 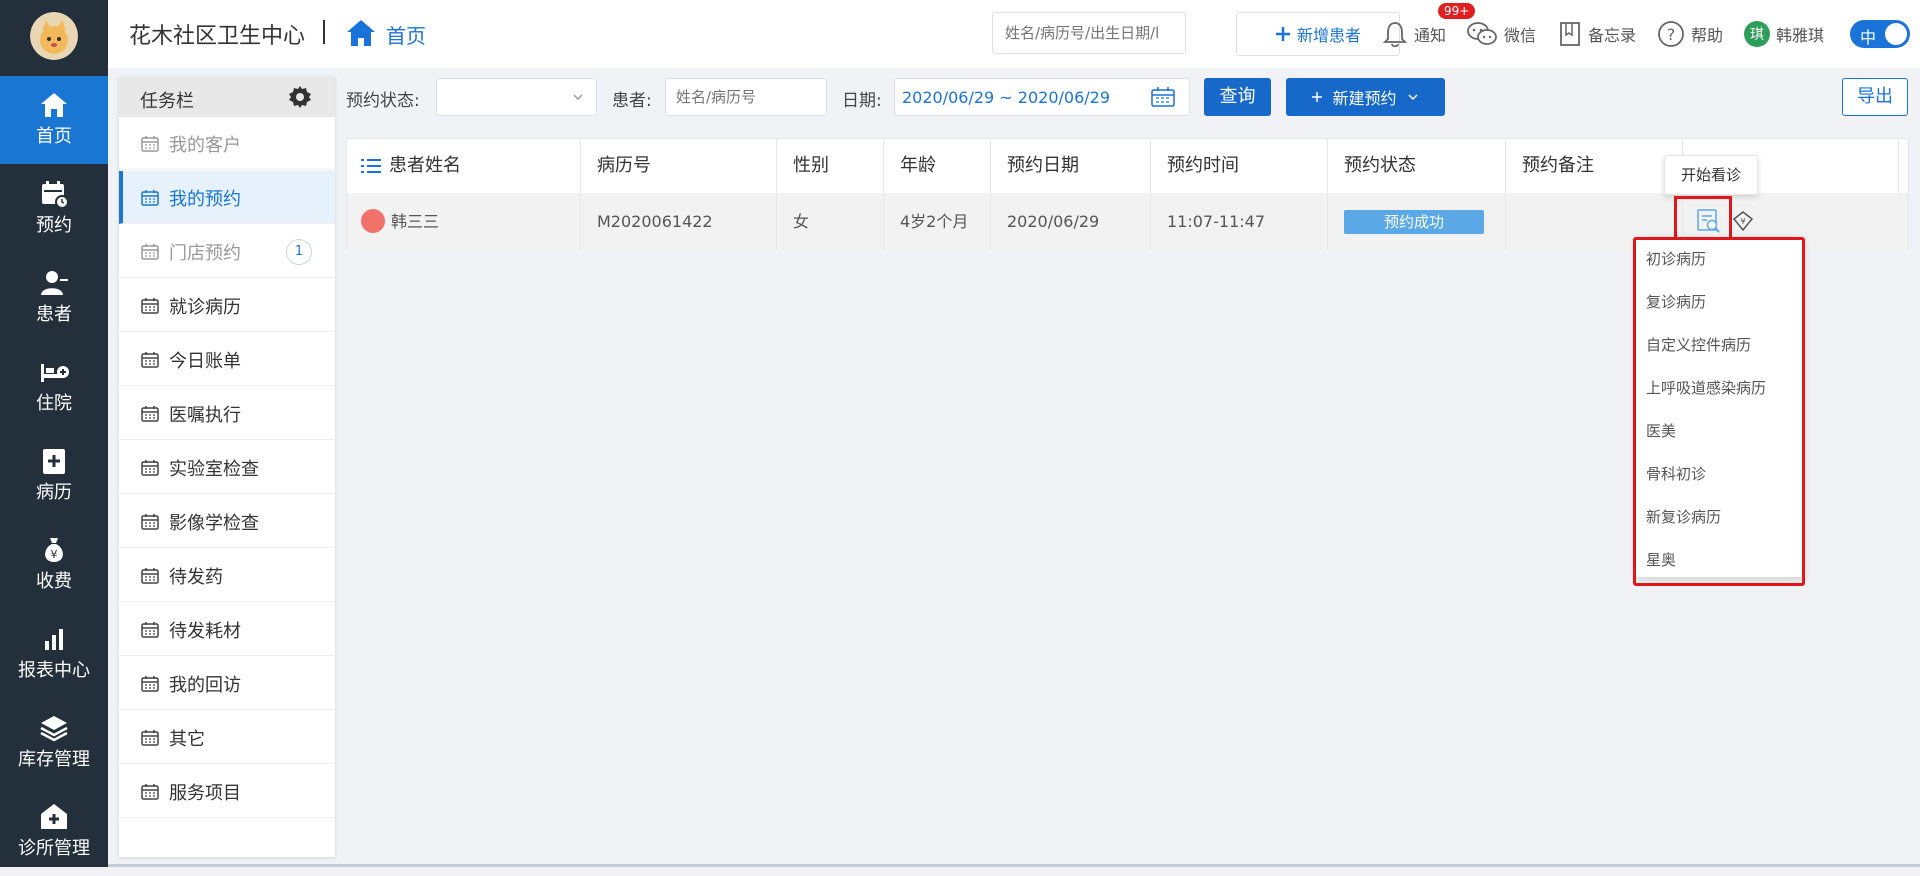 What do you see at coordinates (214, 469) in the screenshot?
I see `task-item-label: 实验室检查` at bounding box center [214, 469].